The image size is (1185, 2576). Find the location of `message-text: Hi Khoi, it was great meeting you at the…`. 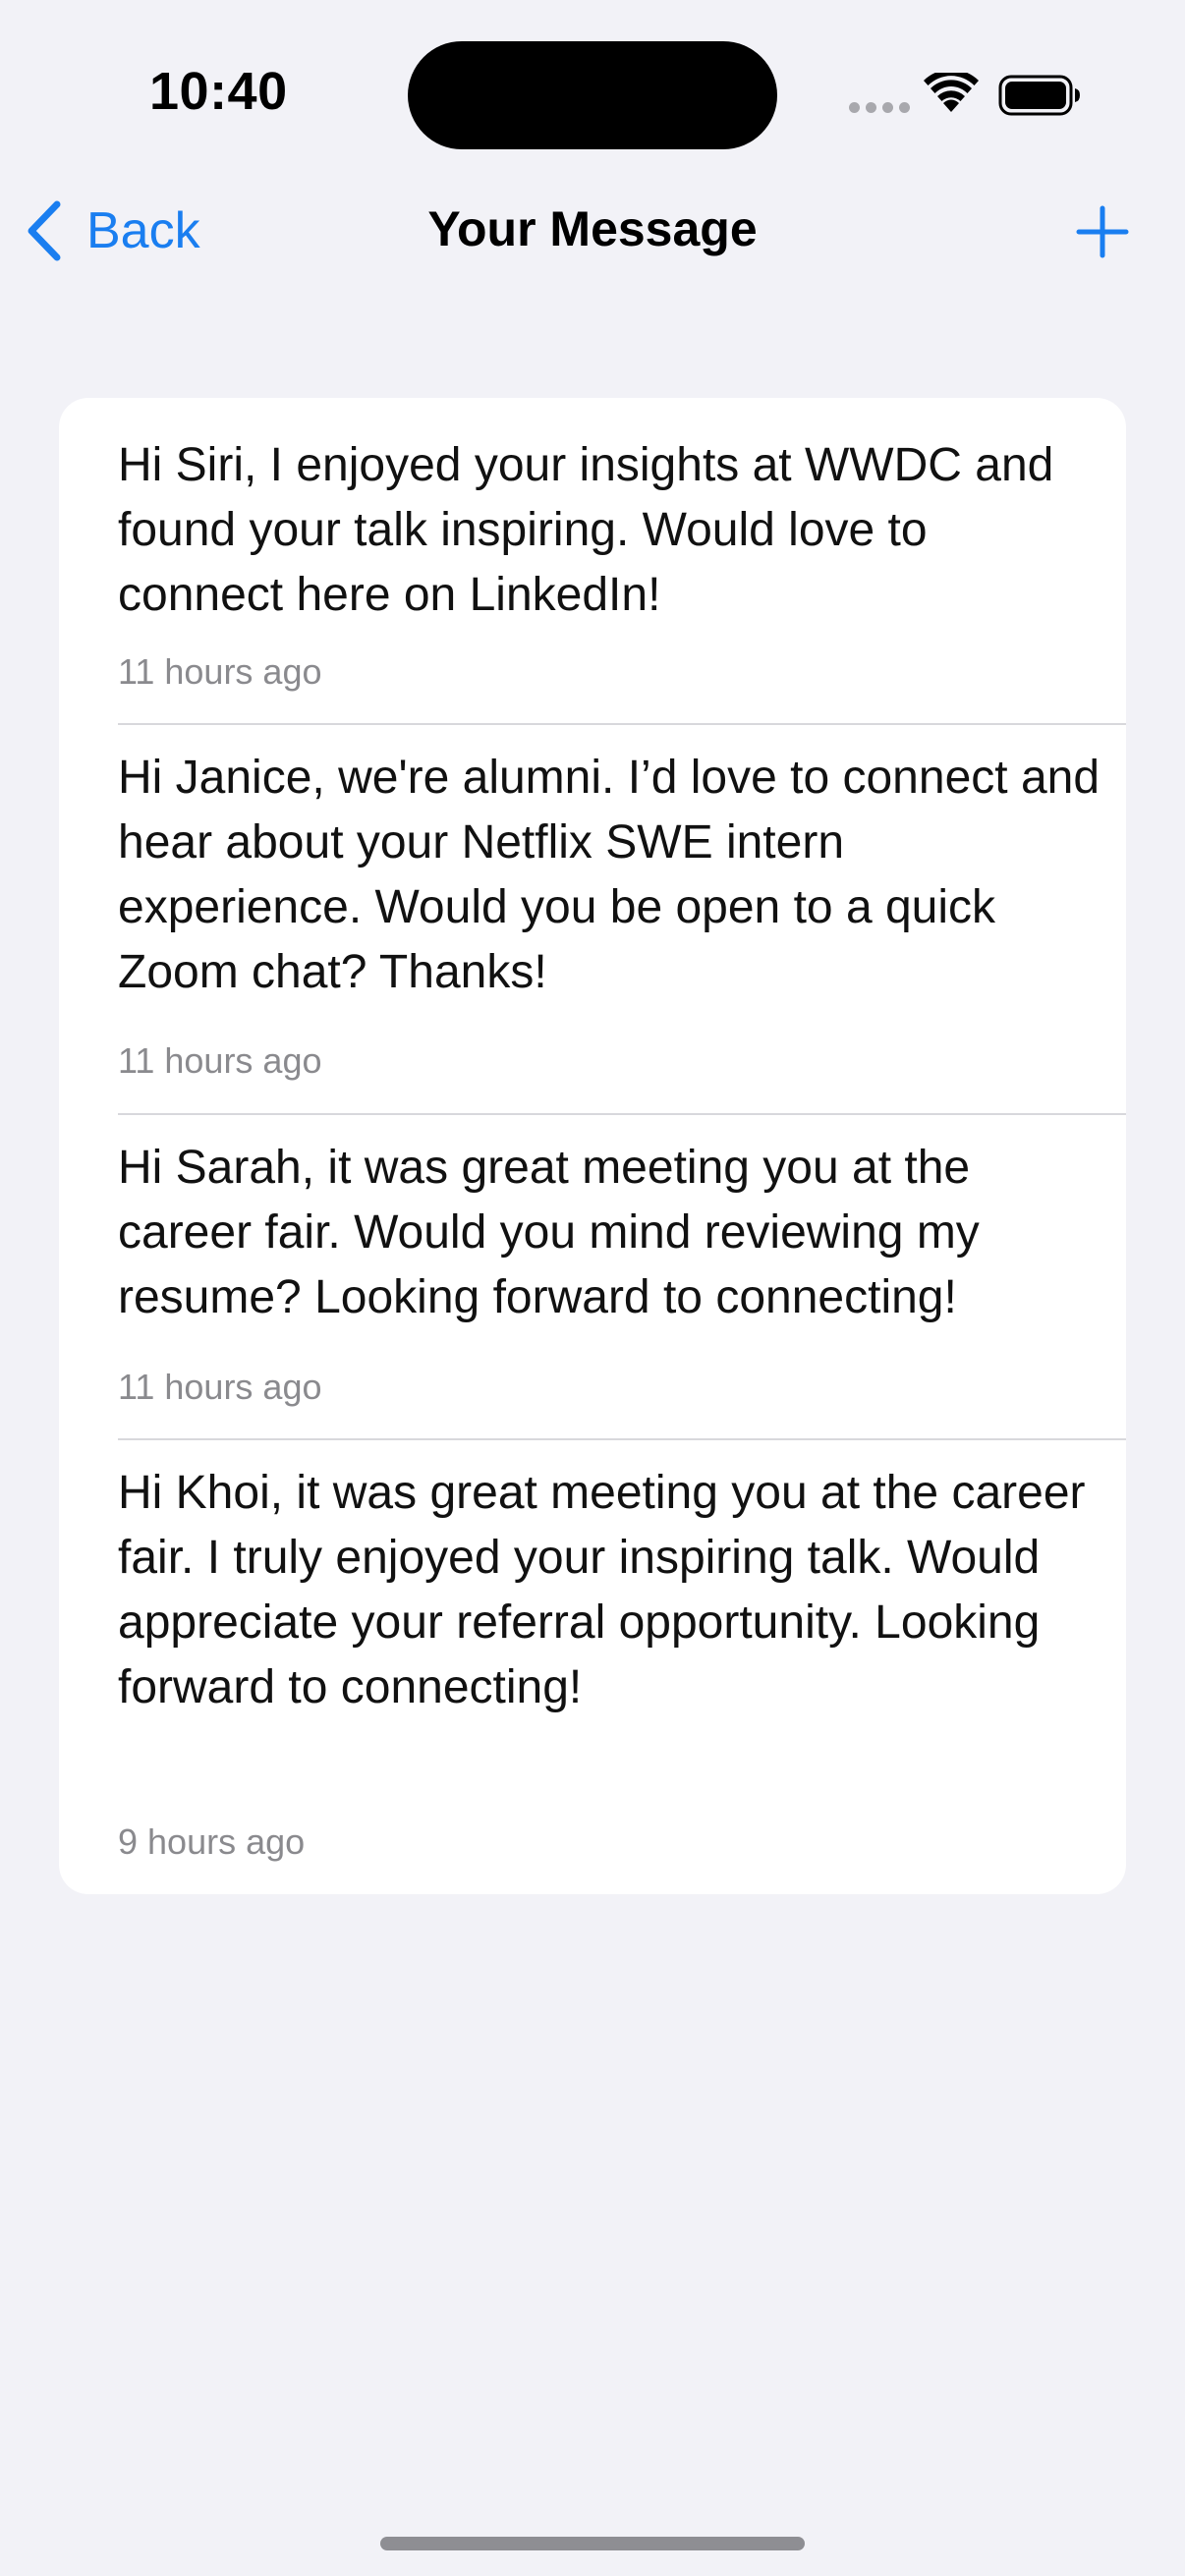

message-text: Hi Khoi, it was great meeting you at the… is located at coordinates (602, 1590).